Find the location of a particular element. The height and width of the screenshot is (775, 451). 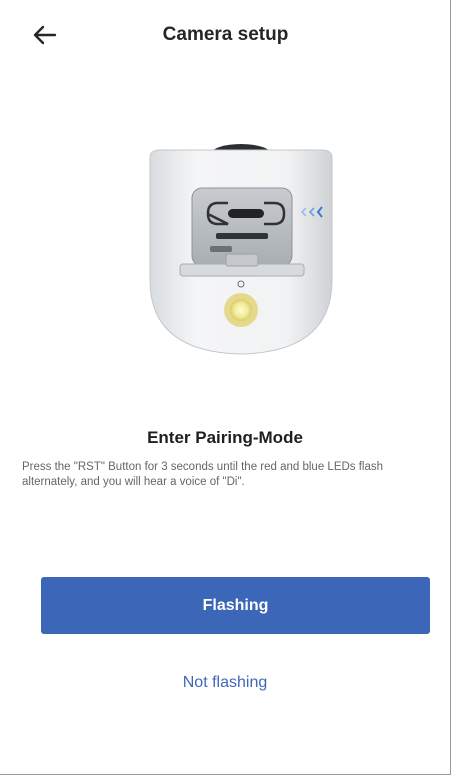

page-title: Camera setup is located at coordinates (225, 34).